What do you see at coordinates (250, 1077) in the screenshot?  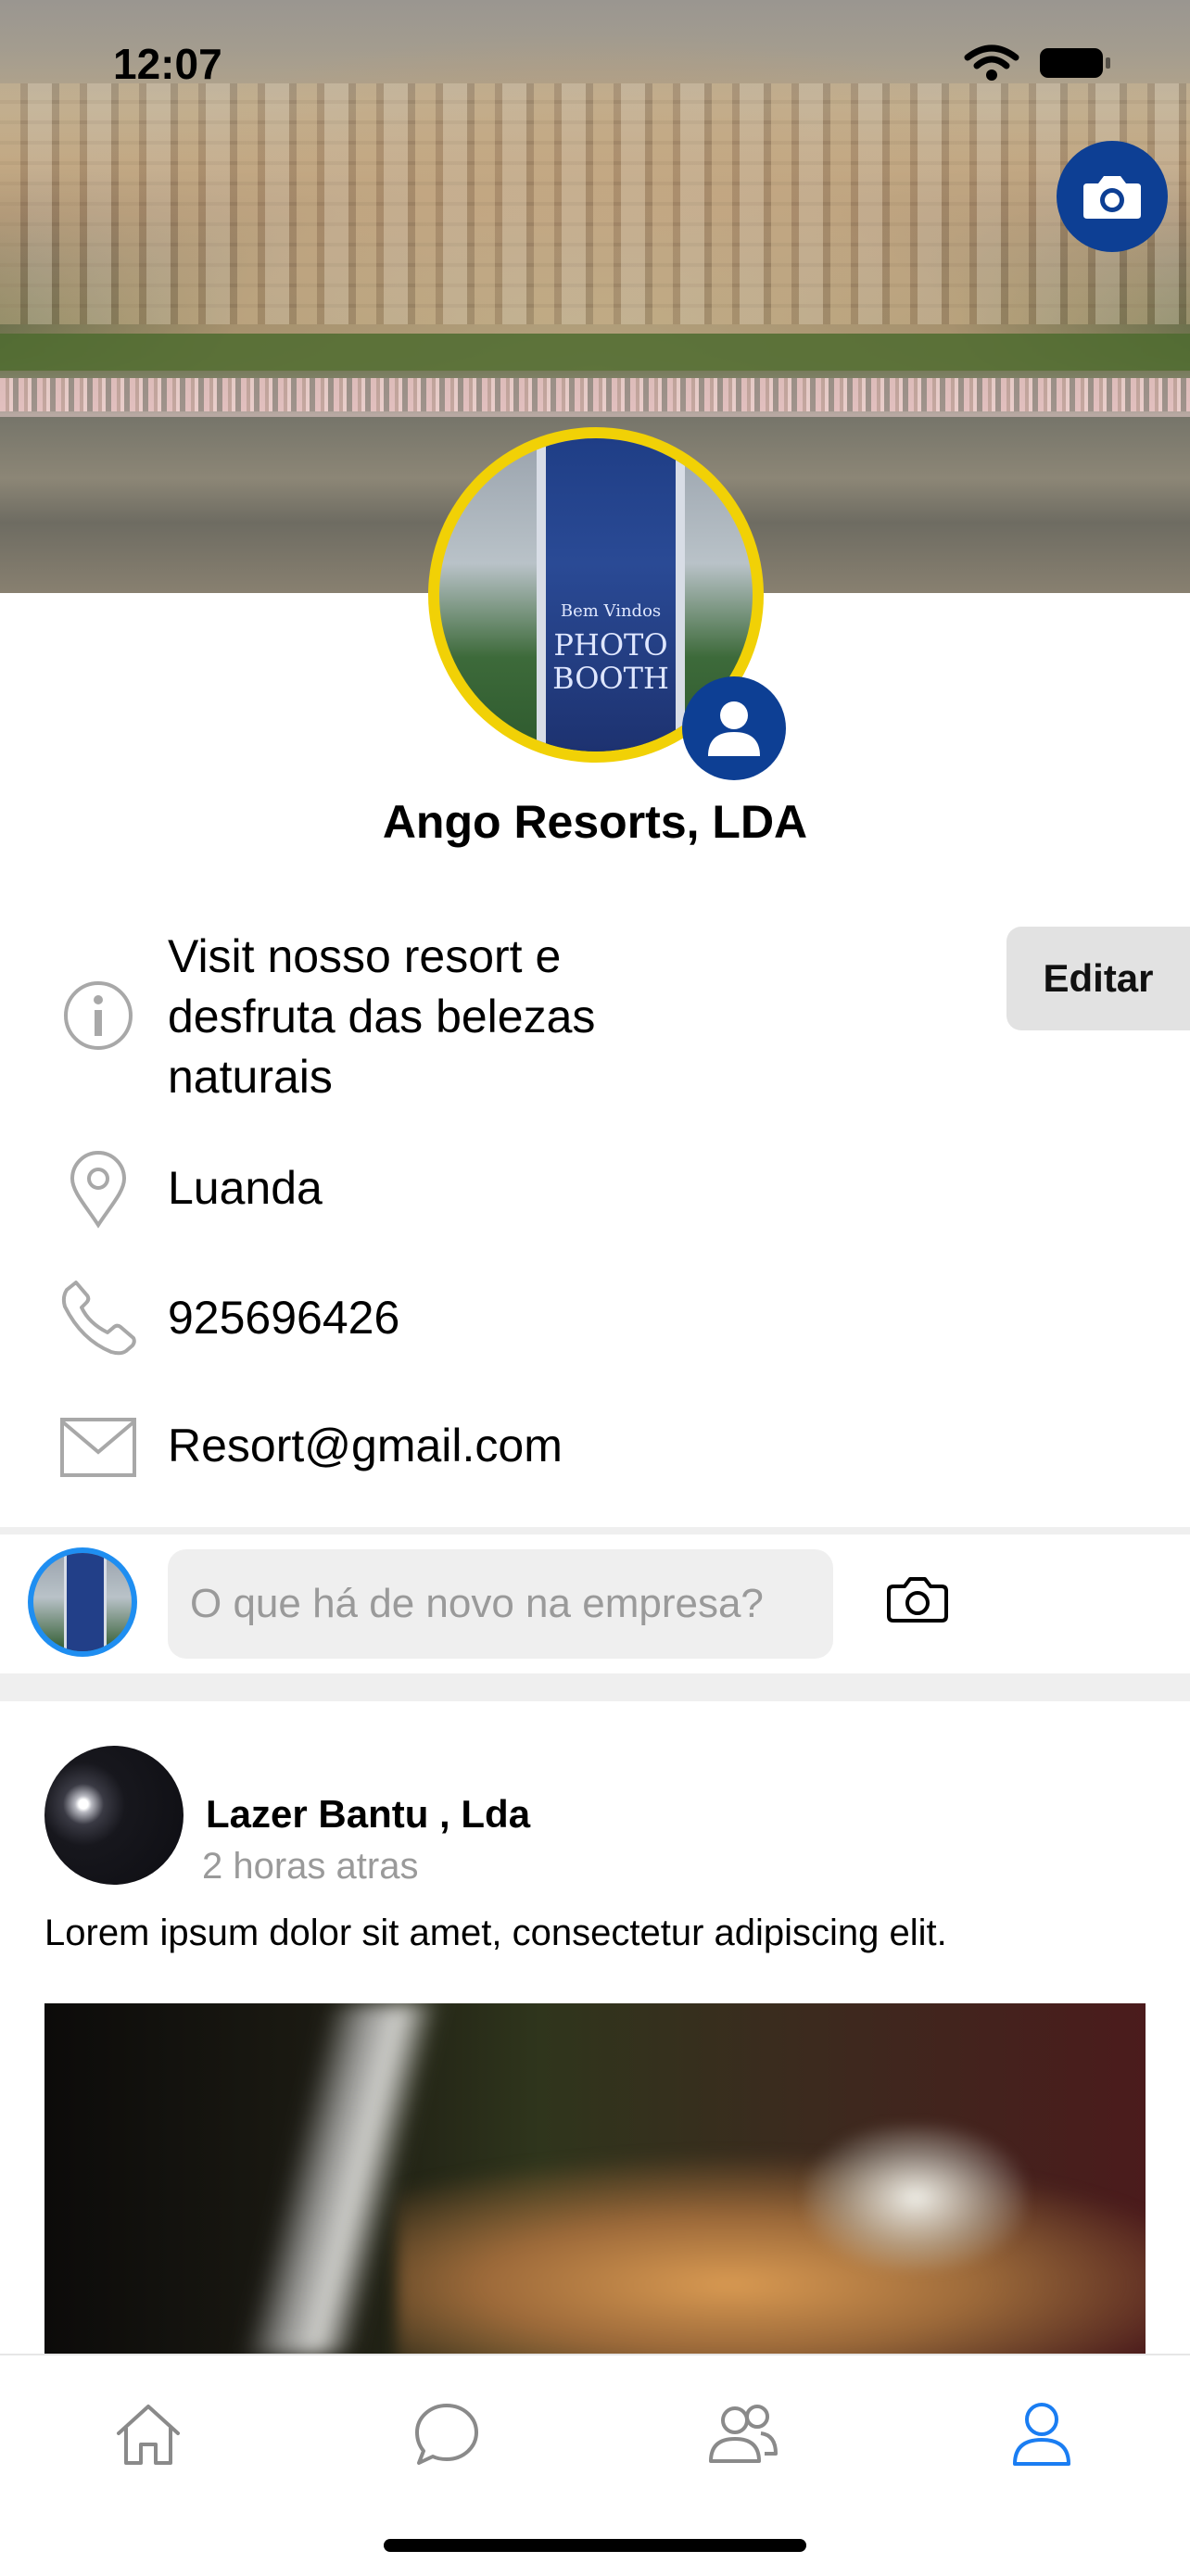 I see `description-line-3: naturais` at bounding box center [250, 1077].